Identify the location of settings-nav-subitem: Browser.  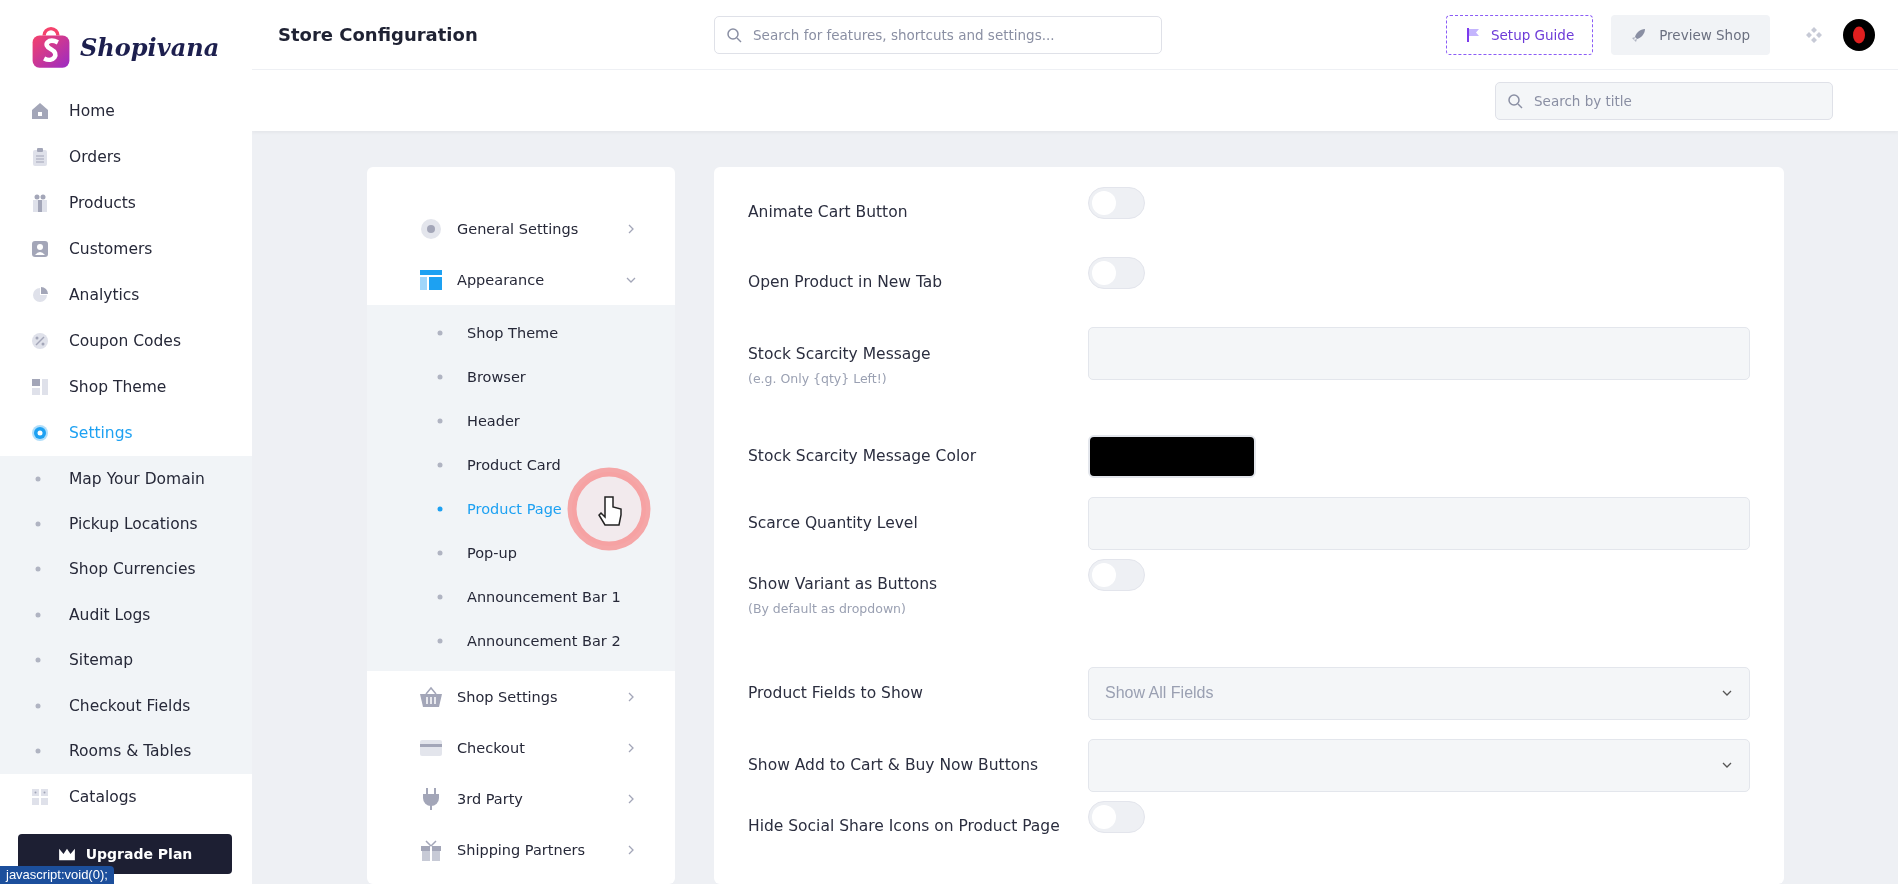
(521, 377).